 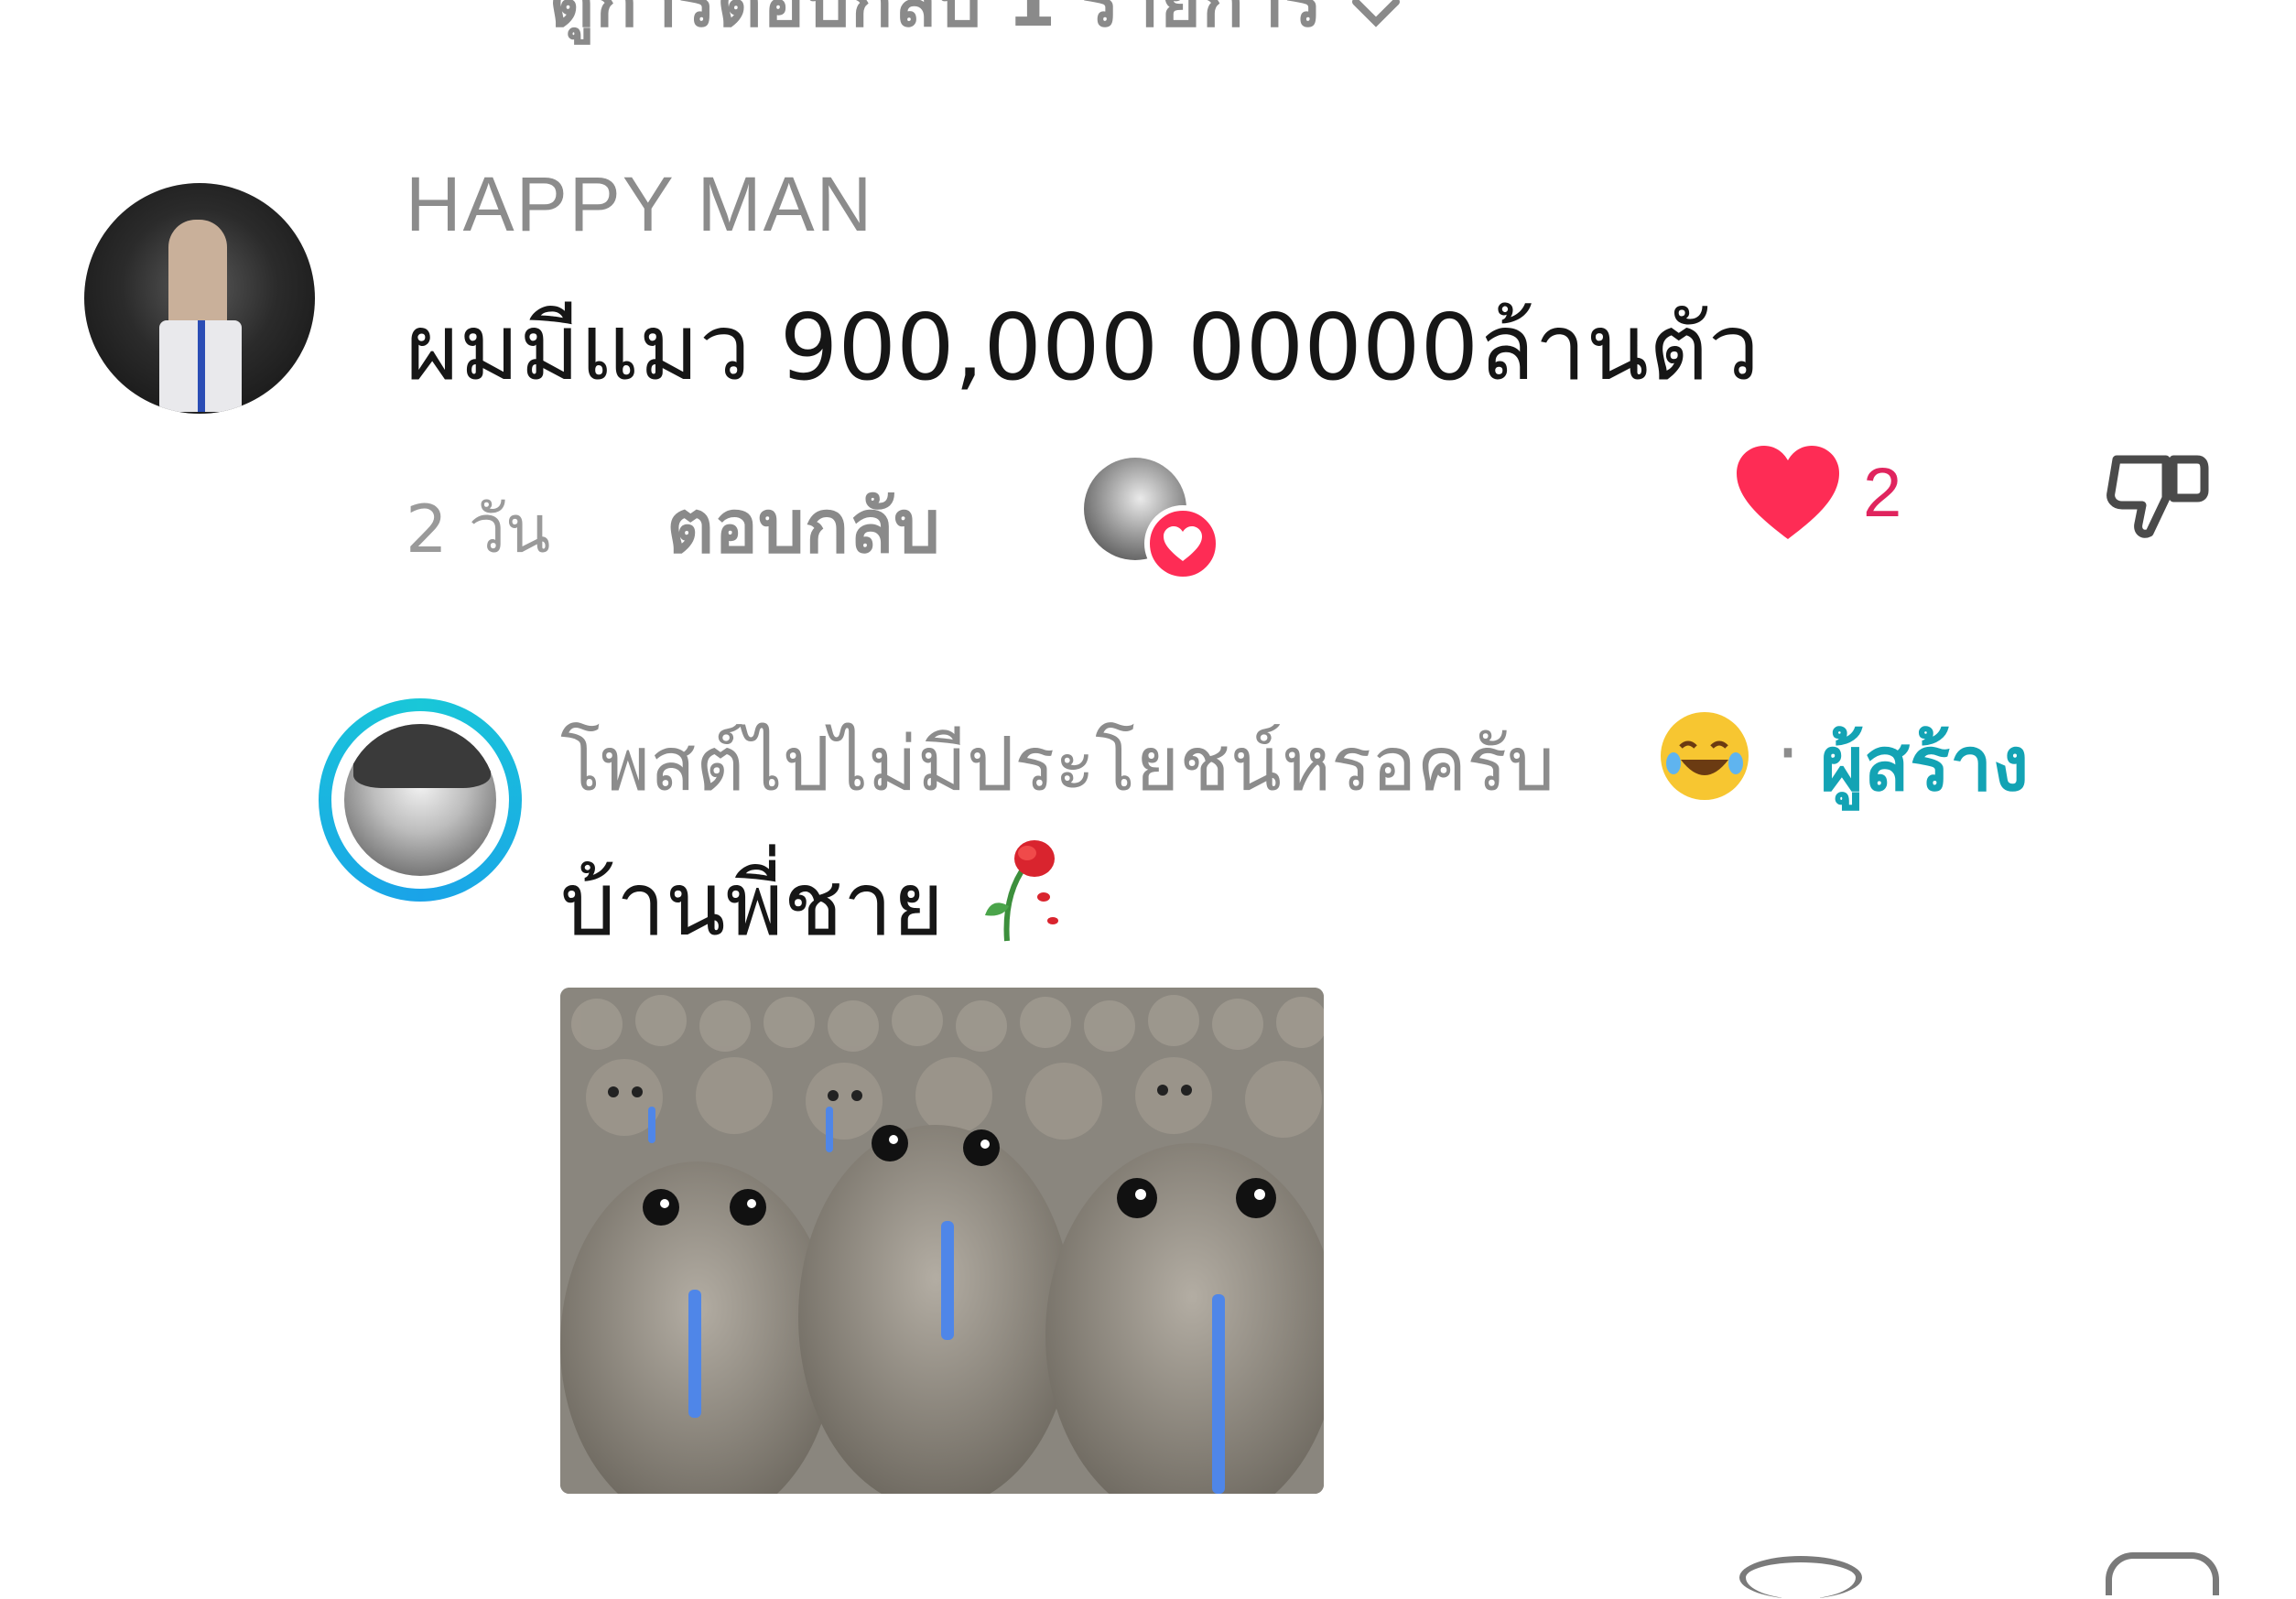 What do you see at coordinates (1883, 493) in the screenshot?
I see `like-count: 2` at bounding box center [1883, 493].